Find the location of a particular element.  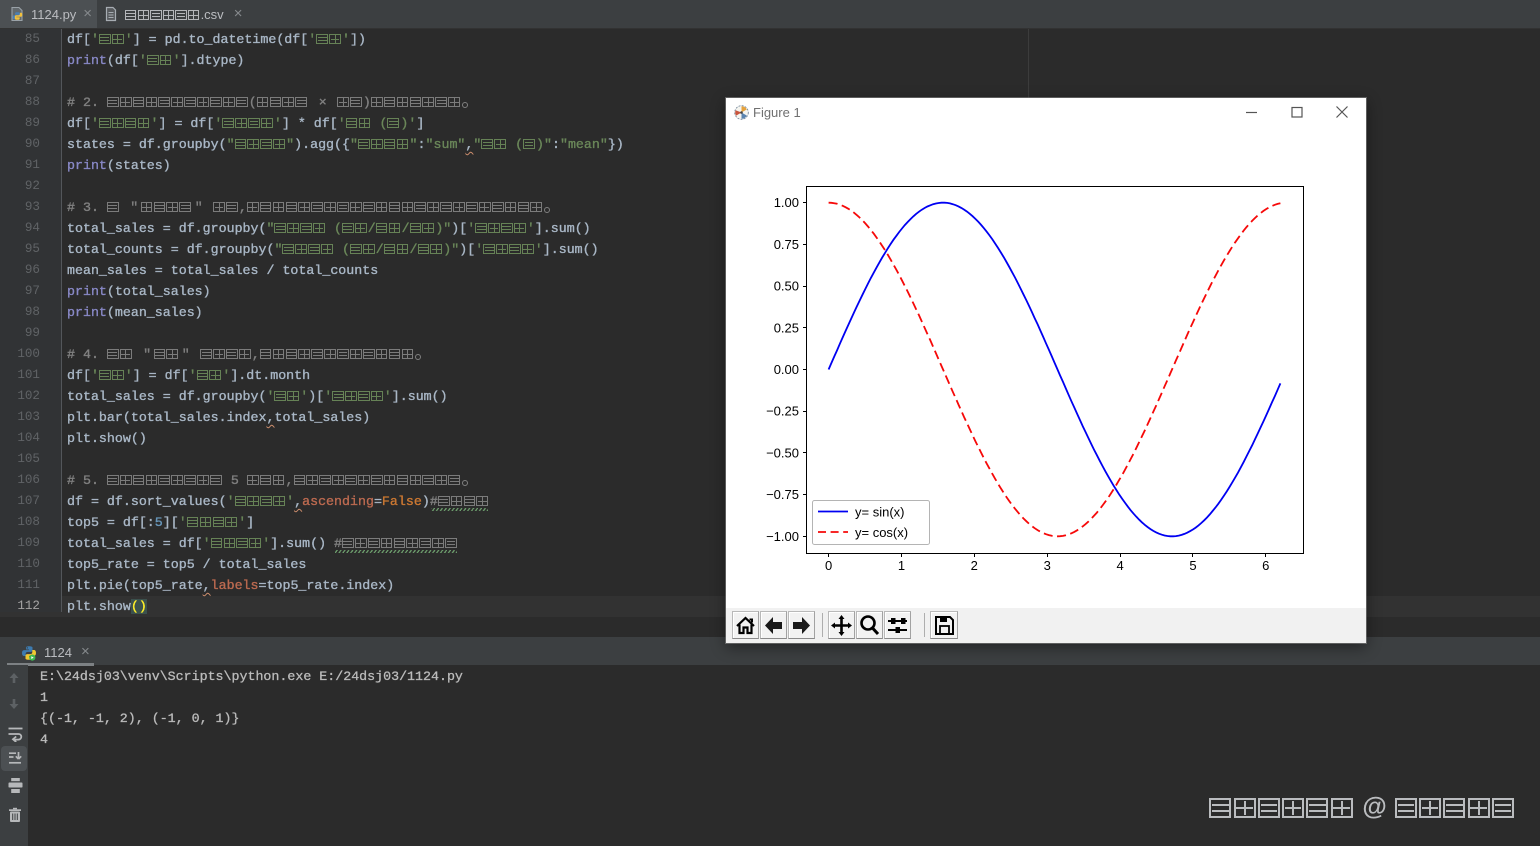

svg-text: 5 is located at coordinates (1192, 565).